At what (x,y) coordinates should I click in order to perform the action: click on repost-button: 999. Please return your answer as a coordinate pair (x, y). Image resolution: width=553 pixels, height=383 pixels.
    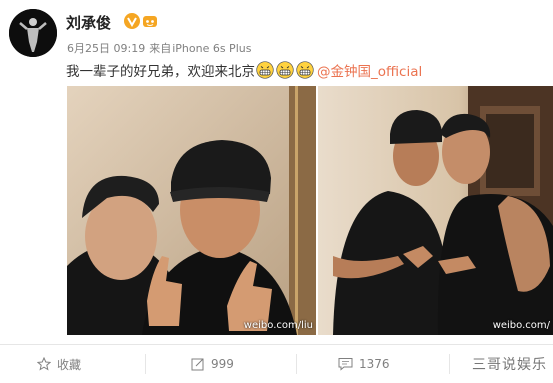
    Looking at the image, I should click on (212, 364).